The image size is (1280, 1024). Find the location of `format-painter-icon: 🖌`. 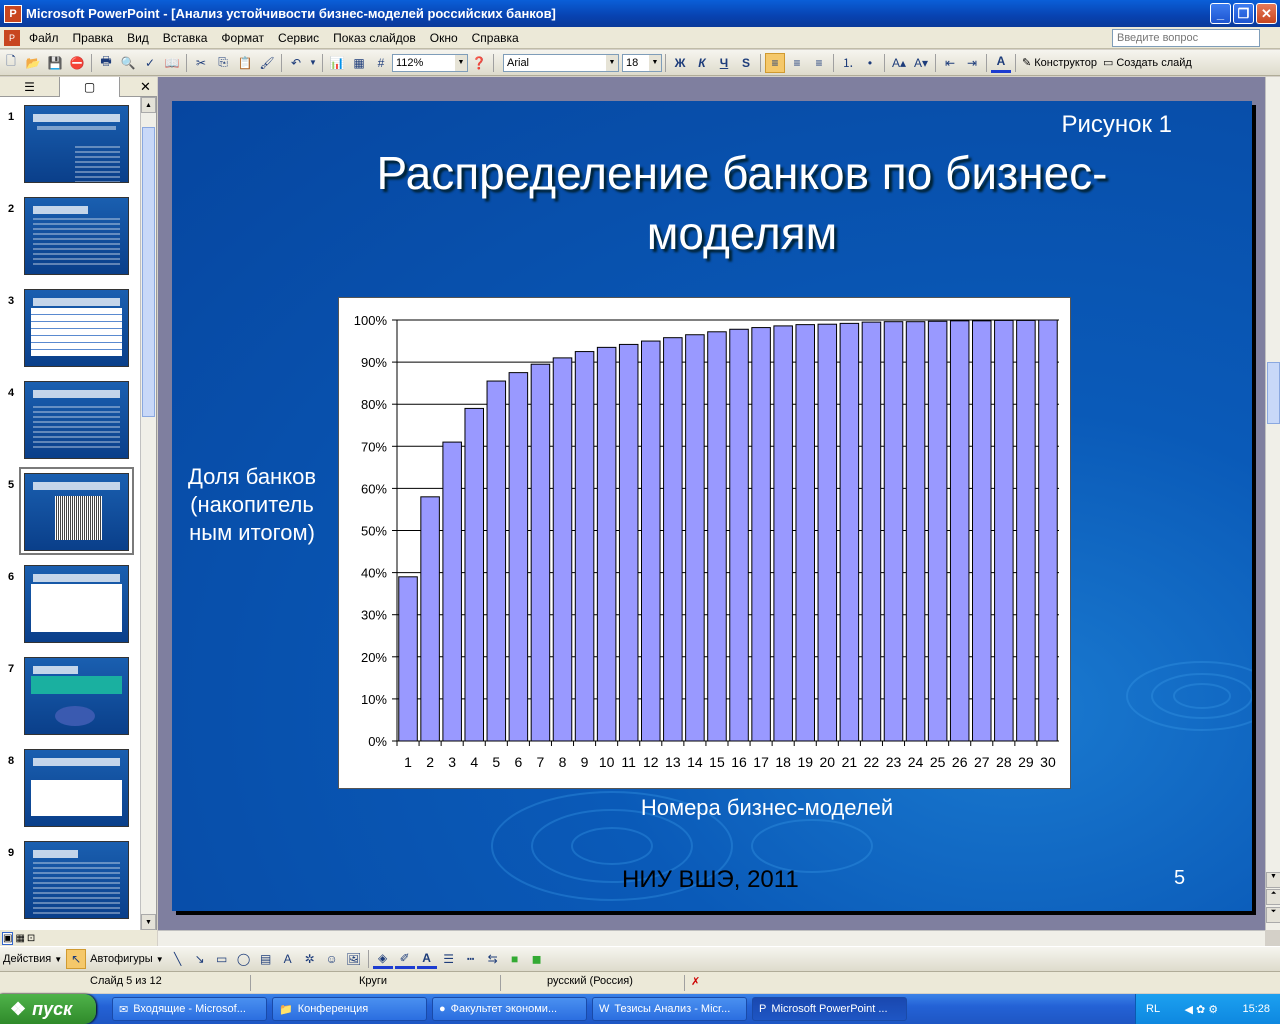

format-painter-icon: 🖌 is located at coordinates (267, 63).